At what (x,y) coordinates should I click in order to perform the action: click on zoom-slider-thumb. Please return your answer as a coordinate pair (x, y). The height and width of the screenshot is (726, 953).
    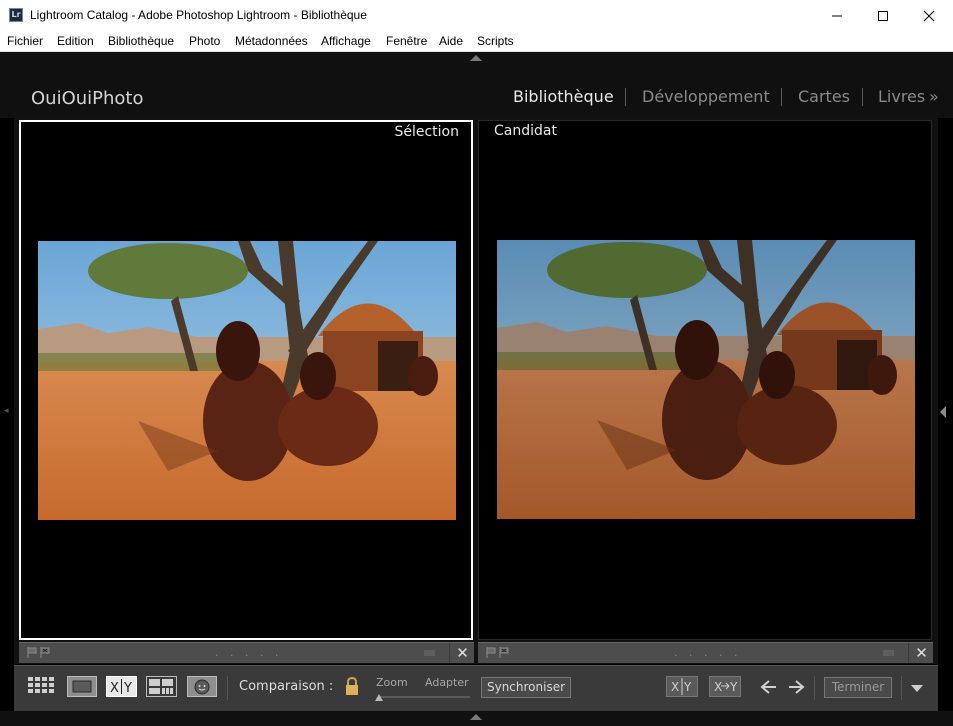
    Looking at the image, I should click on (379, 697).